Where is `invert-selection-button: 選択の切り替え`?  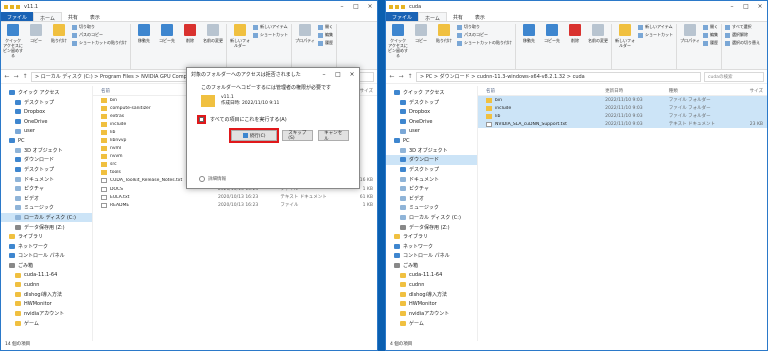 invert-selection-button: 選択の切り替え is located at coordinates (742, 43).